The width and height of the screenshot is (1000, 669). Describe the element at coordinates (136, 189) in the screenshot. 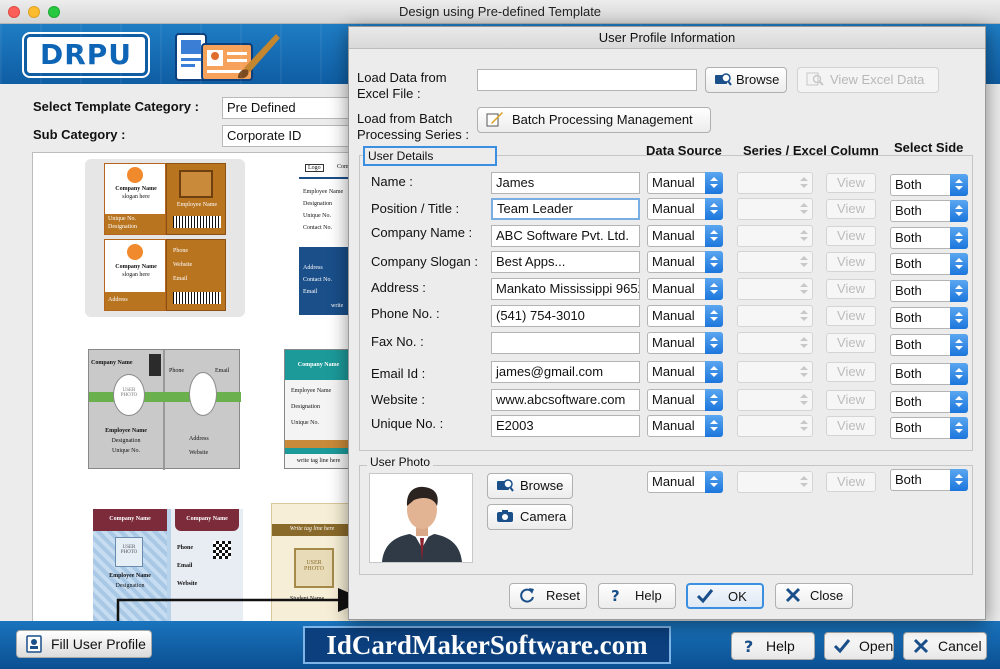

I see `thumb-company-name: Company Name` at that location.